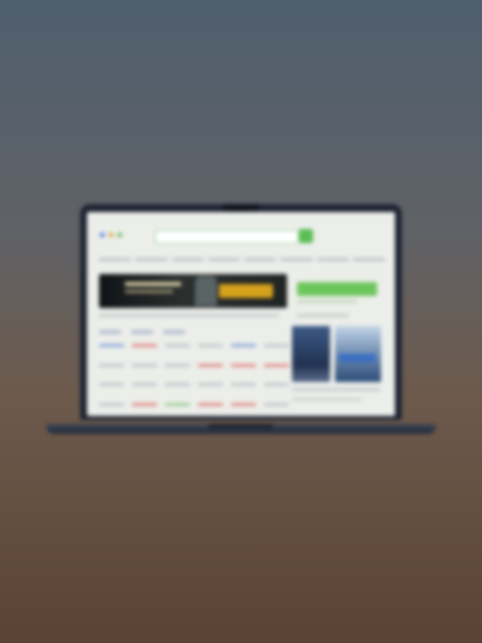 The height and width of the screenshot is (643, 482). What do you see at coordinates (227, 237) in the screenshot?
I see `search-input` at bounding box center [227, 237].